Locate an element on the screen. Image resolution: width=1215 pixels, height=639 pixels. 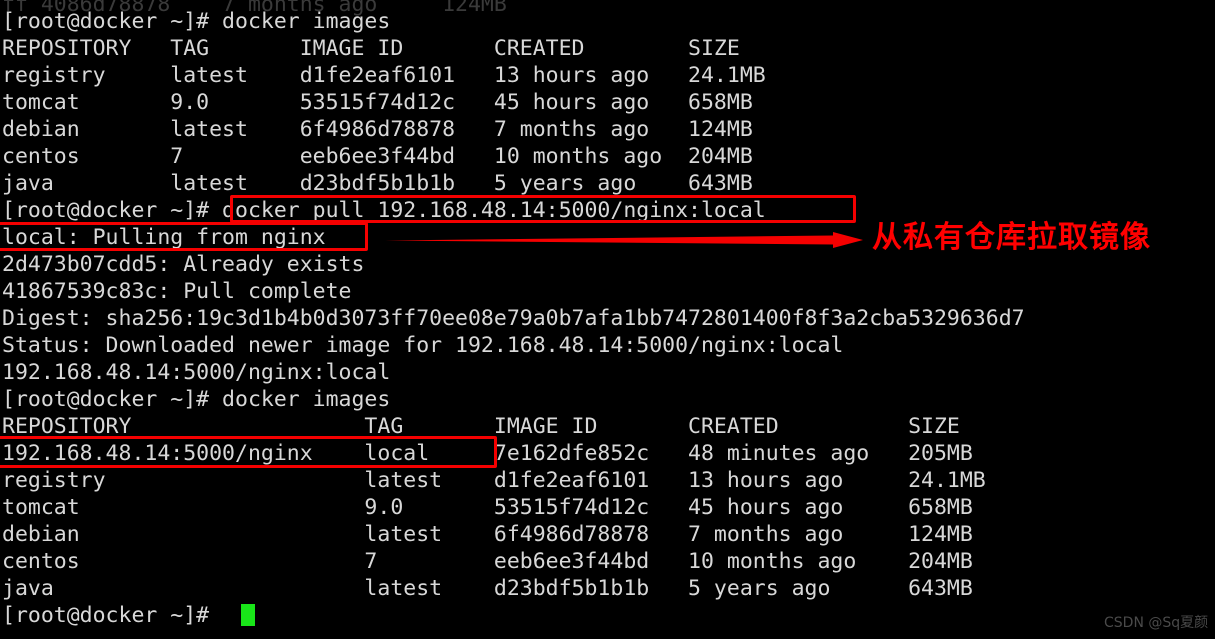
table1-header-row: REPOSITORY TAG IMAGE ID CREATED SIZE is located at coordinates (371, 48).